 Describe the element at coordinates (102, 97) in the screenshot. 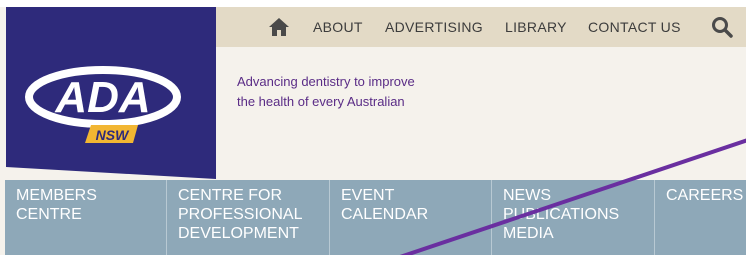

I see `logo-main-text: ADA` at that location.